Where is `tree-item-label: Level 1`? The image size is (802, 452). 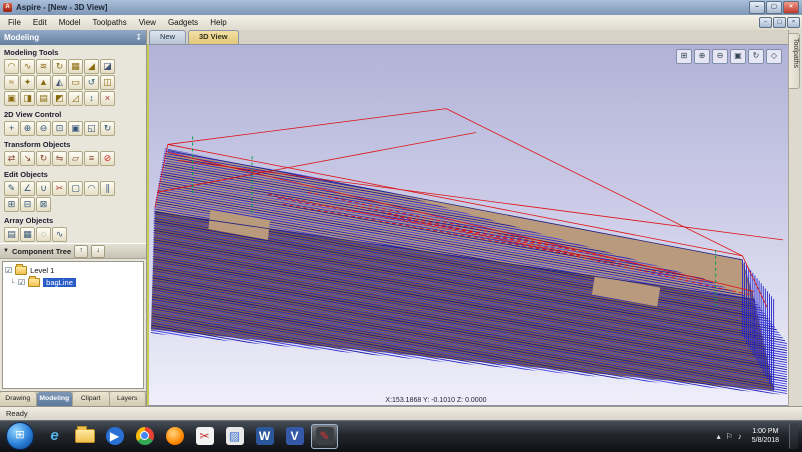
tree-item-label: Level 1 is located at coordinates (42, 270).